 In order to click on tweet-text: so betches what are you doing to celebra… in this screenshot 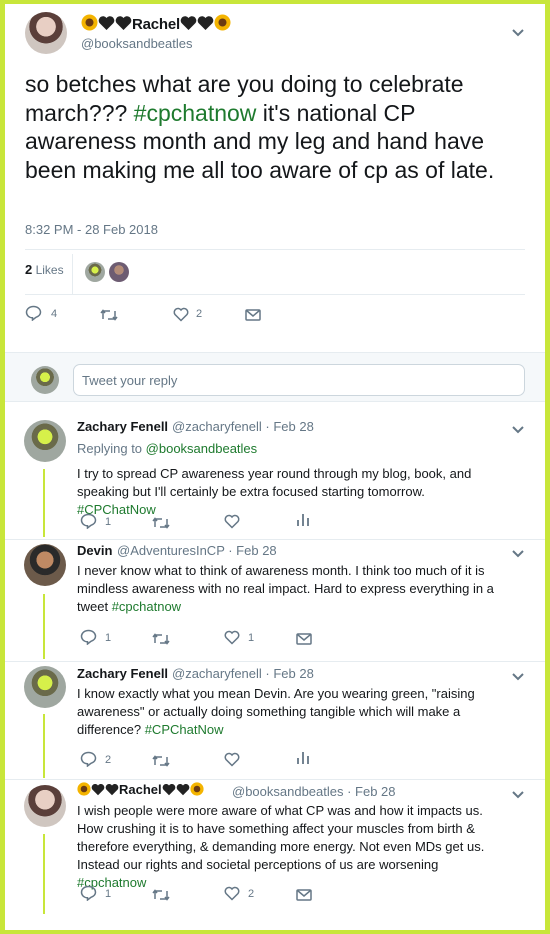, I will do `click(275, 127)`.